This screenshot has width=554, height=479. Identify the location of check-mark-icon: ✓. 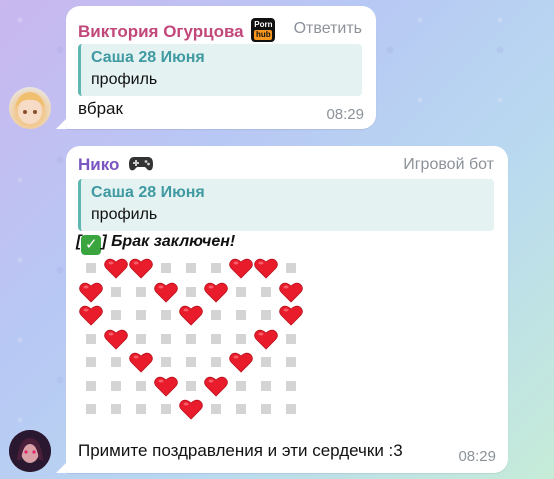
(91, 245).